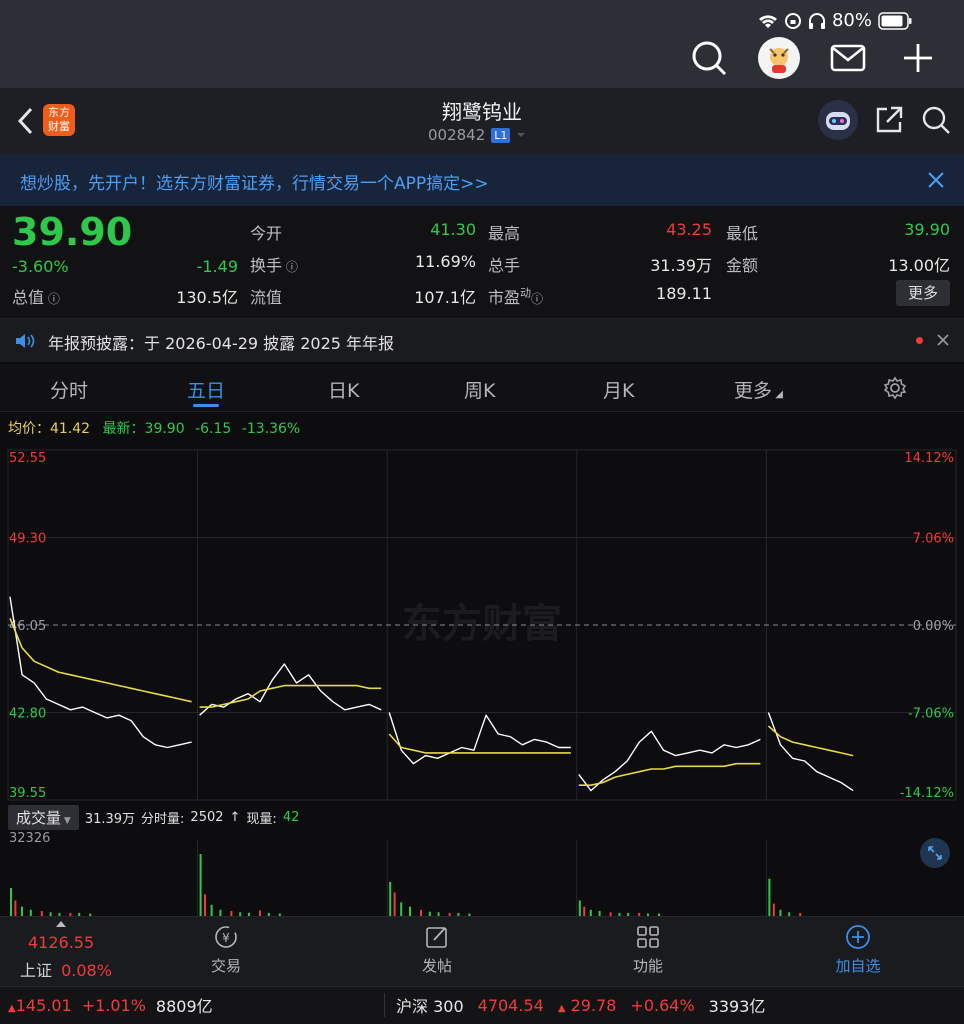 This screenshot has height=1024, width=964. Describe the element at coordinates (936, 120) in the screenshot. I see `header-search-icon` at that location.